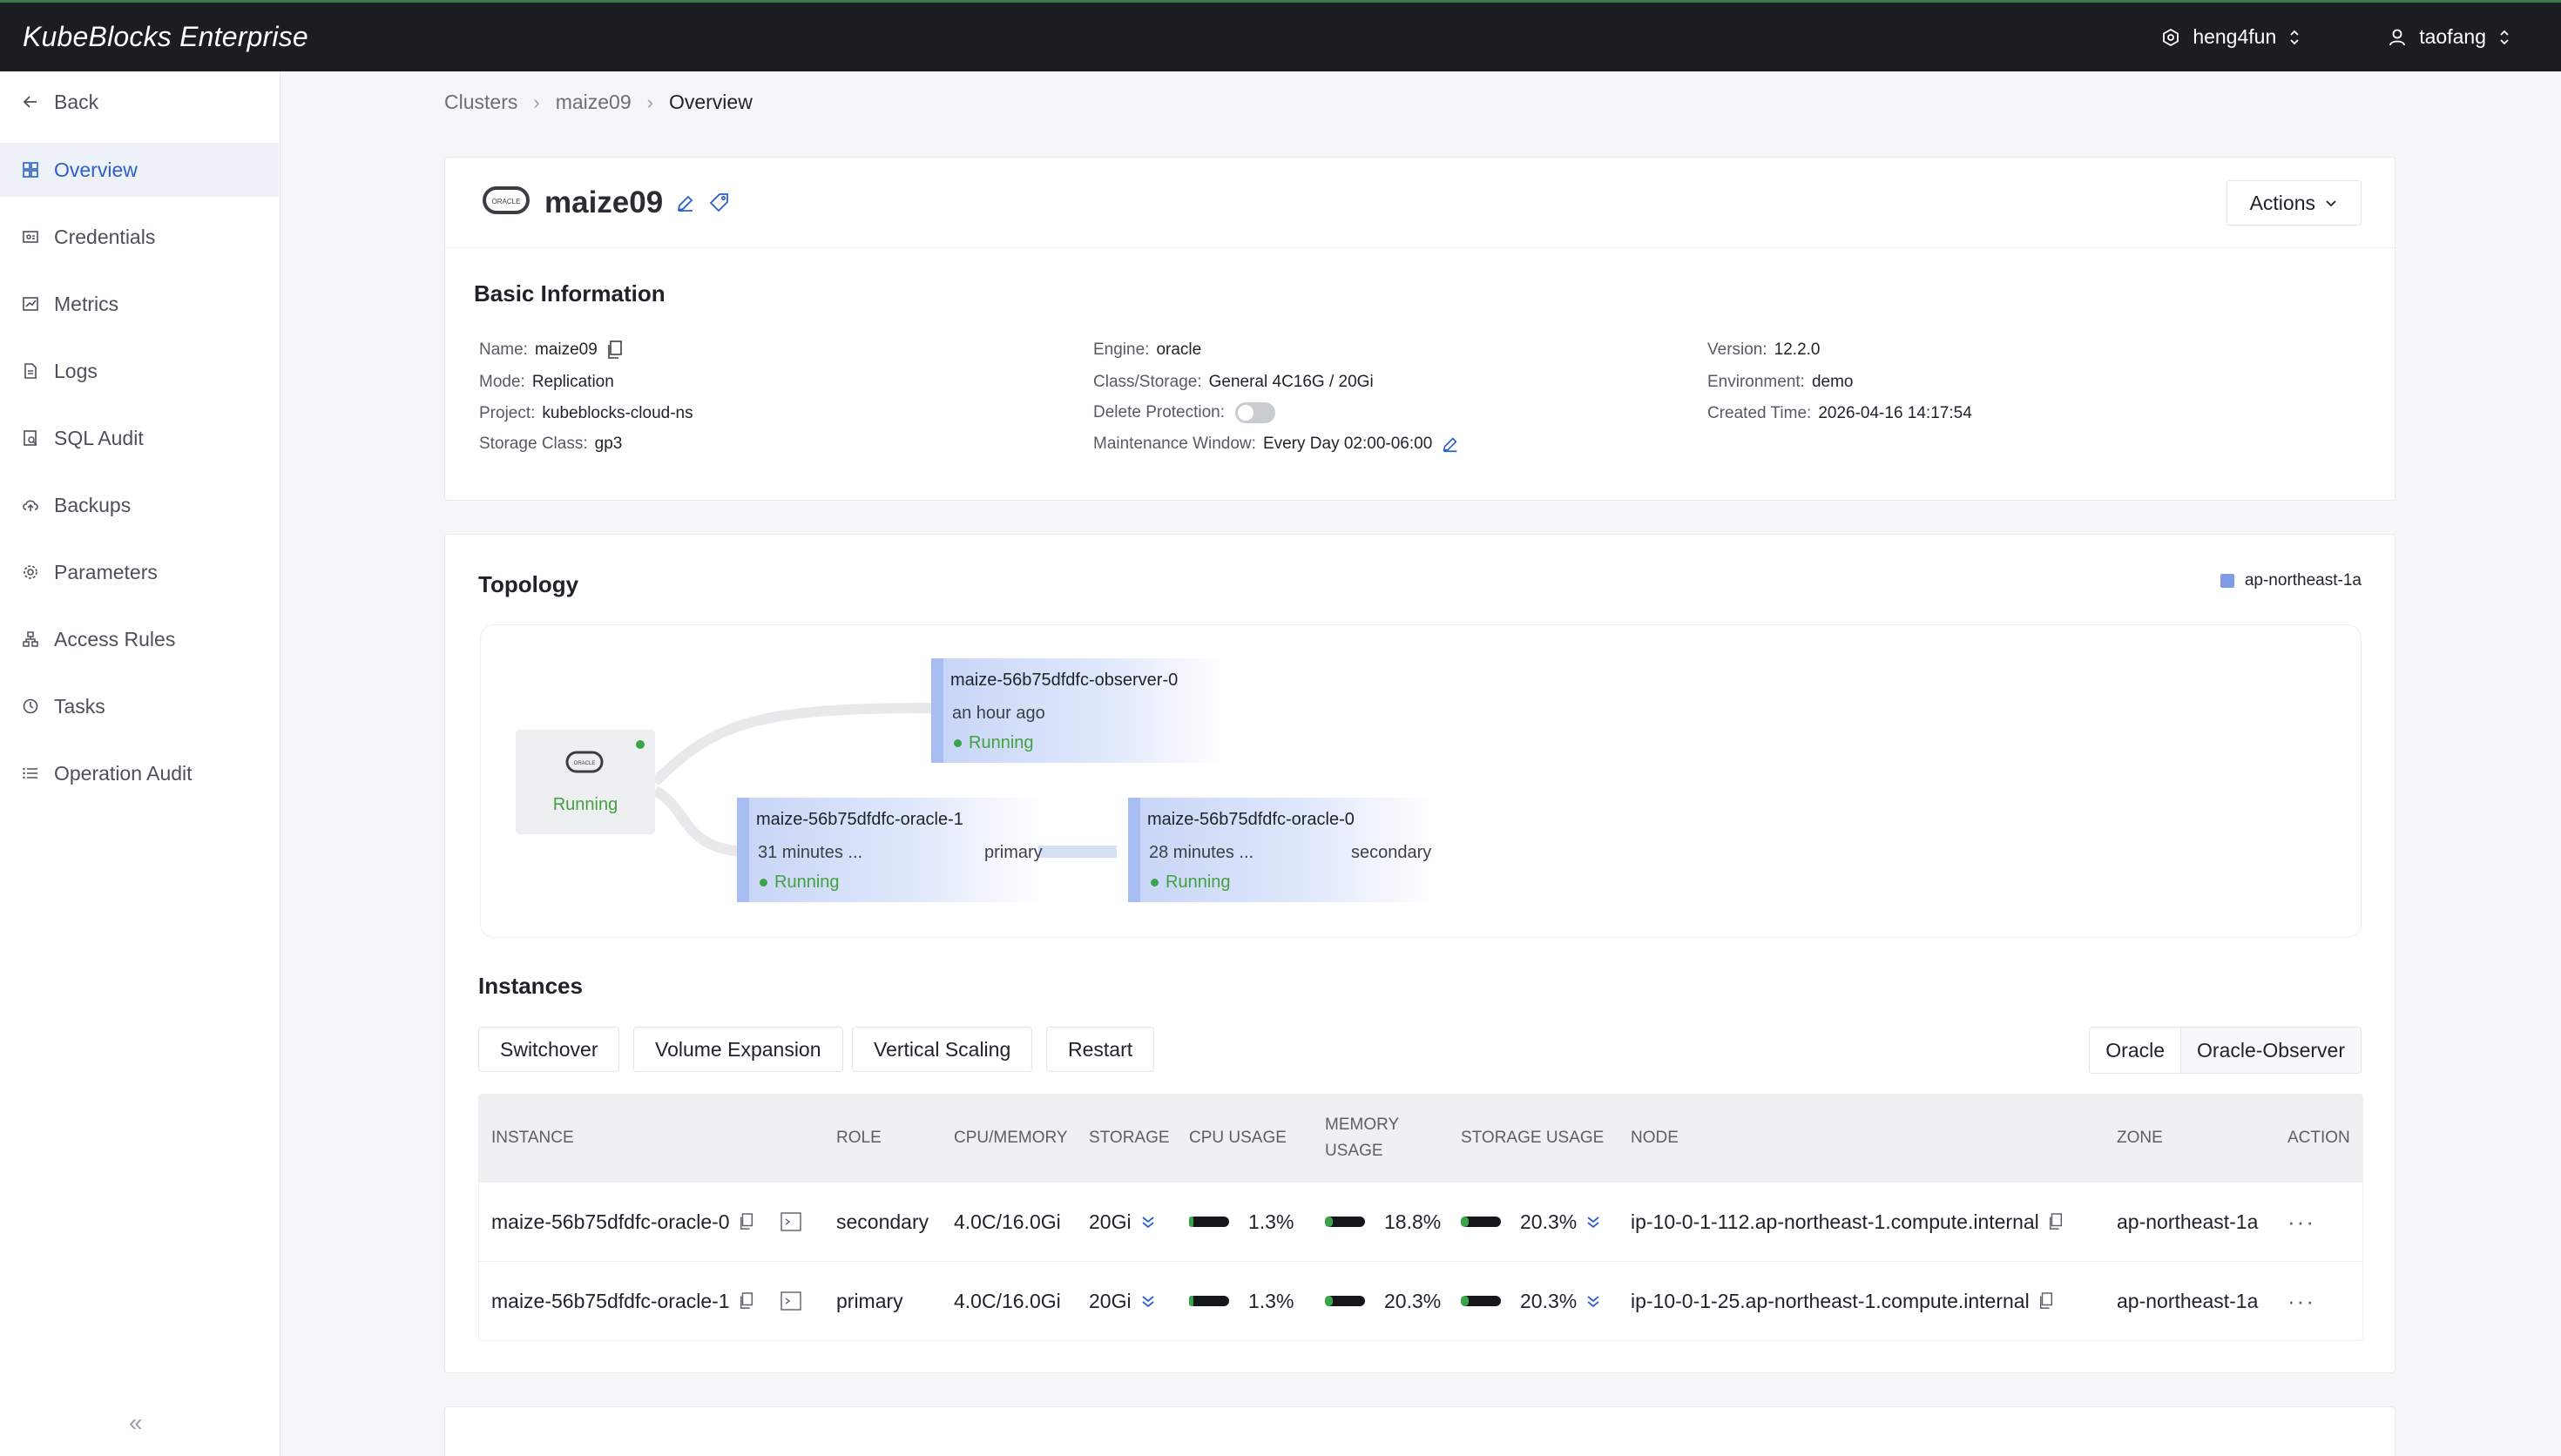 The width and height of the screenshot is (2561, 1456). I want to click on cluster-root-node: ORACLE Running, so click(585, 782).